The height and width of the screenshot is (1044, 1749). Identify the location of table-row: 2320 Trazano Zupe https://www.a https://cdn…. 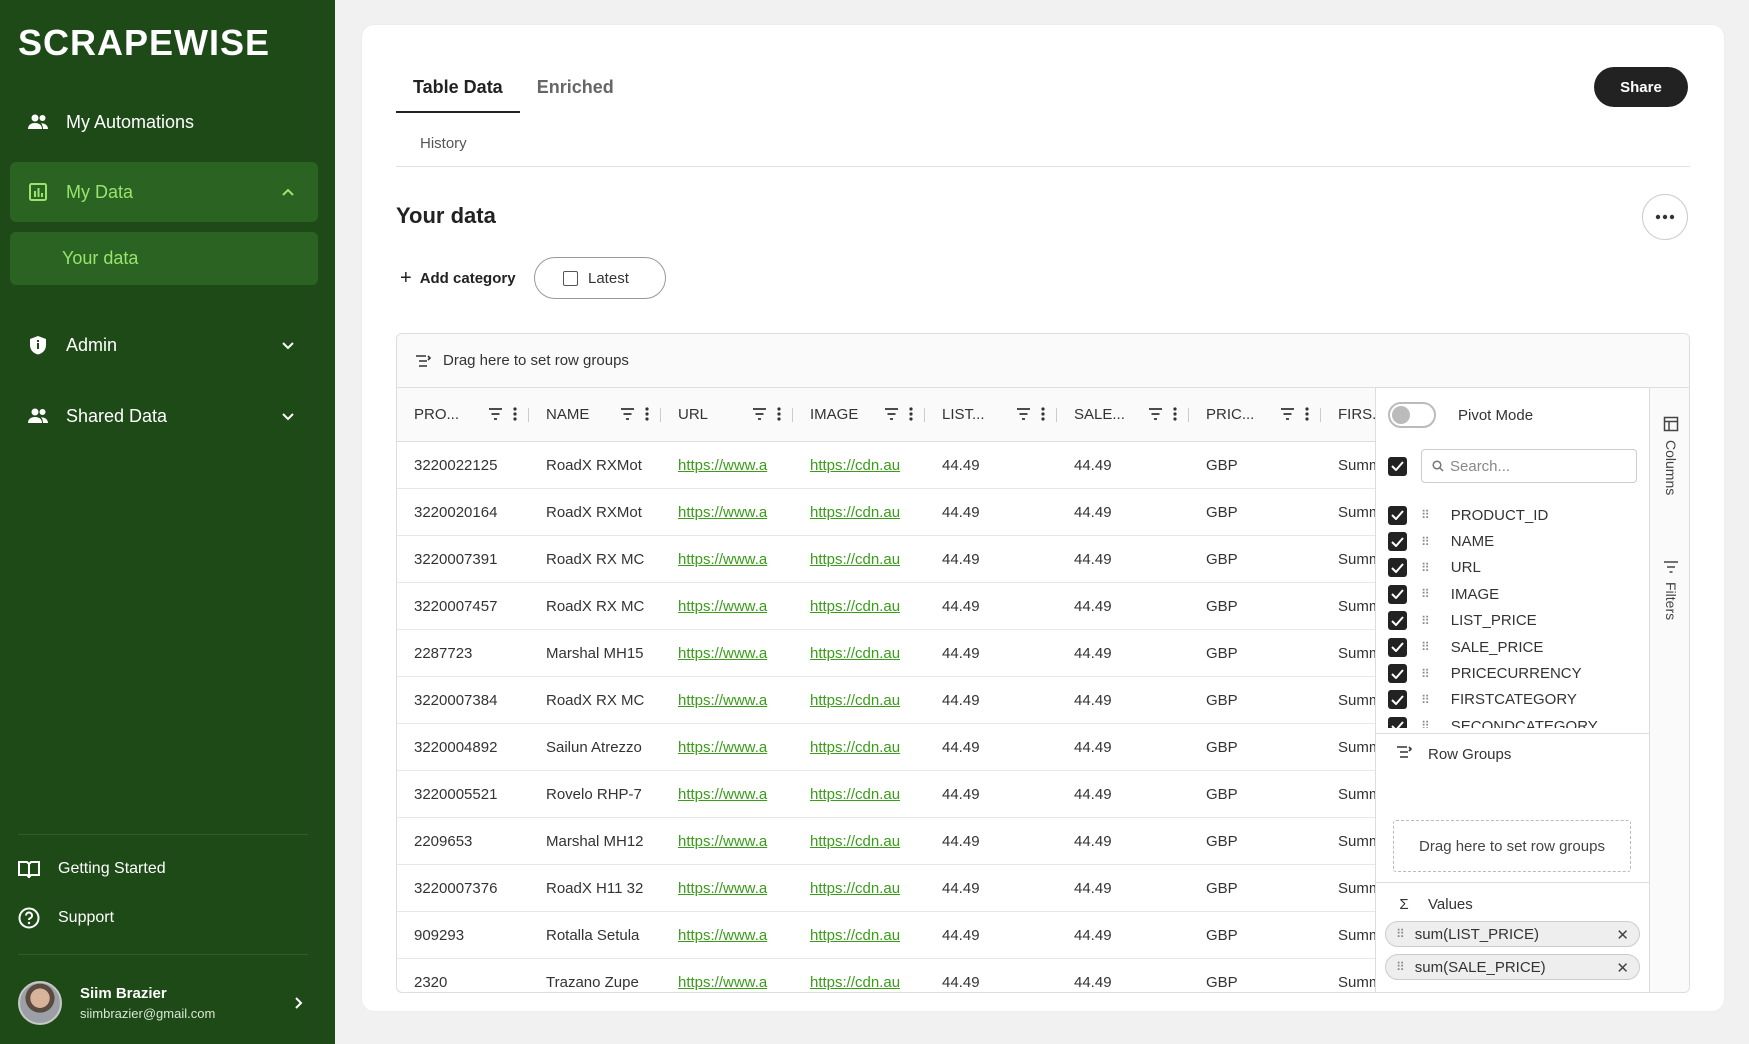
(886, 975).